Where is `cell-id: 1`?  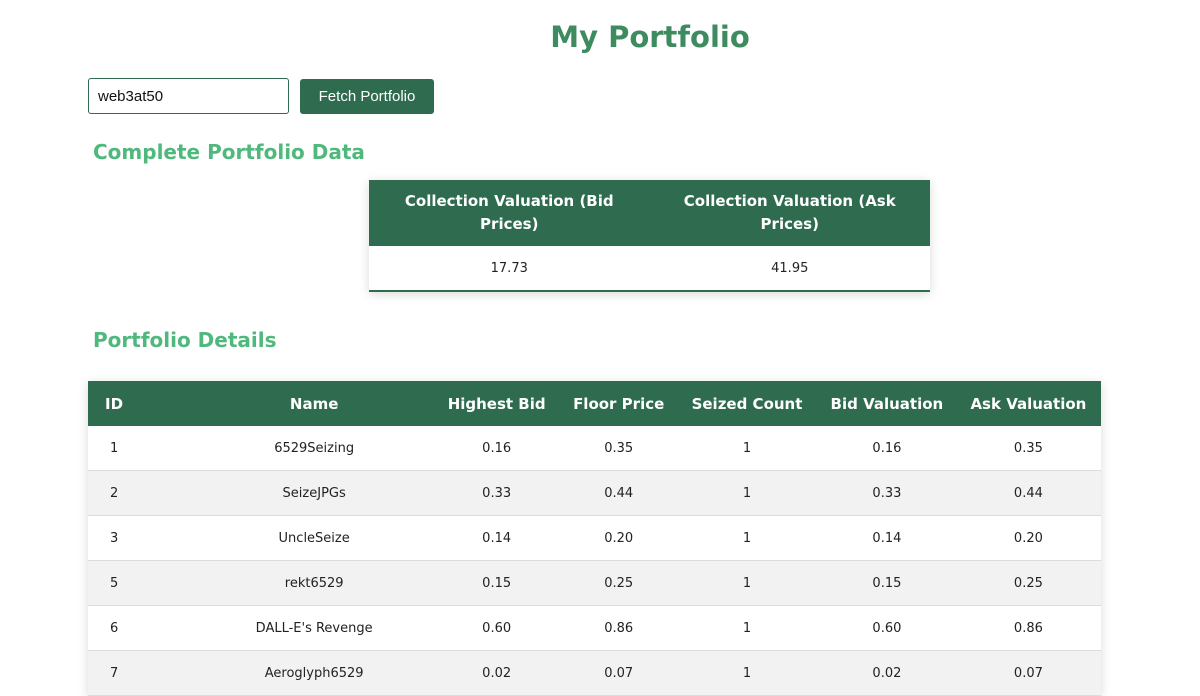
cell-id: 1 is located at coordinates (142, 448).